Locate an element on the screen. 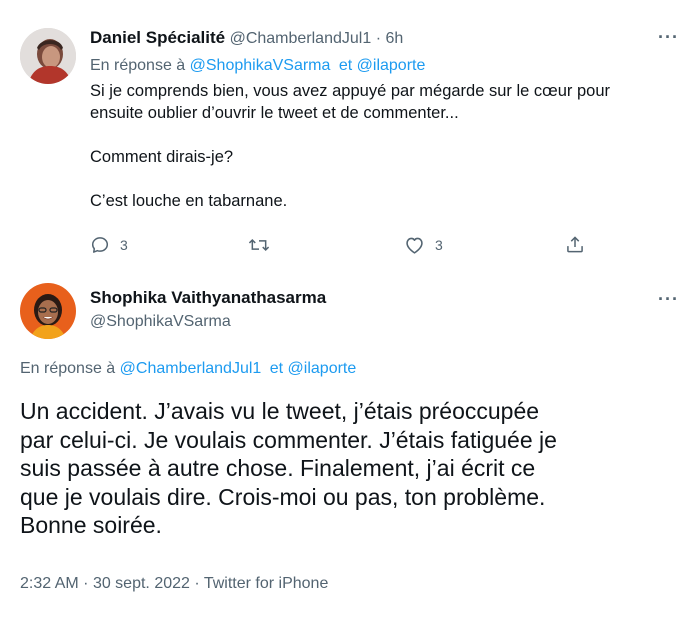 This screenshot has height=619, width=700. like-button: 3 is located at coordinates (423, 245).